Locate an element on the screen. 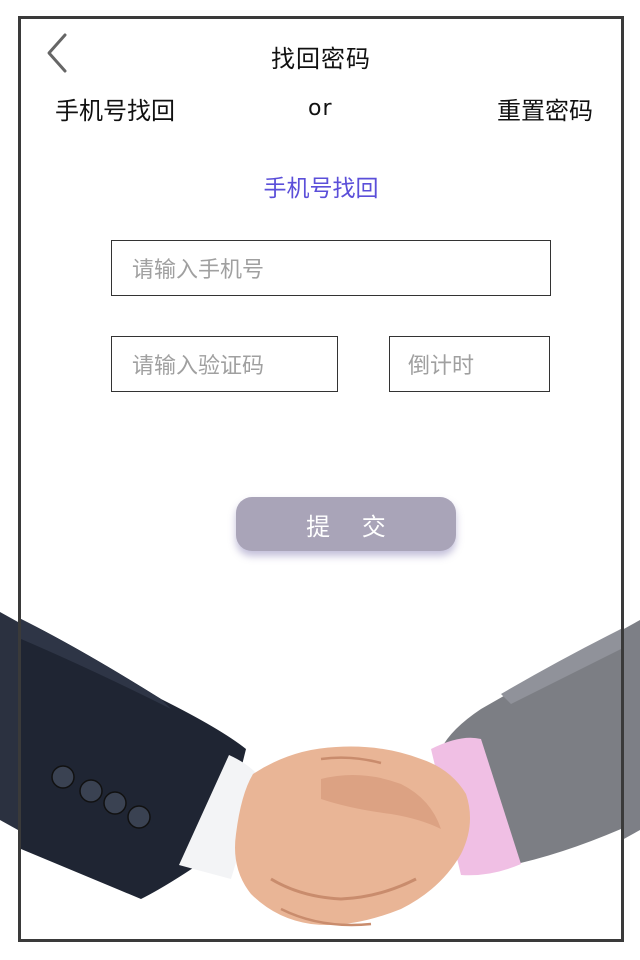 Image resolution: width=640 pixels, height=960 pixels. page-title: 找回密码 is located at coordinates (321, 59).